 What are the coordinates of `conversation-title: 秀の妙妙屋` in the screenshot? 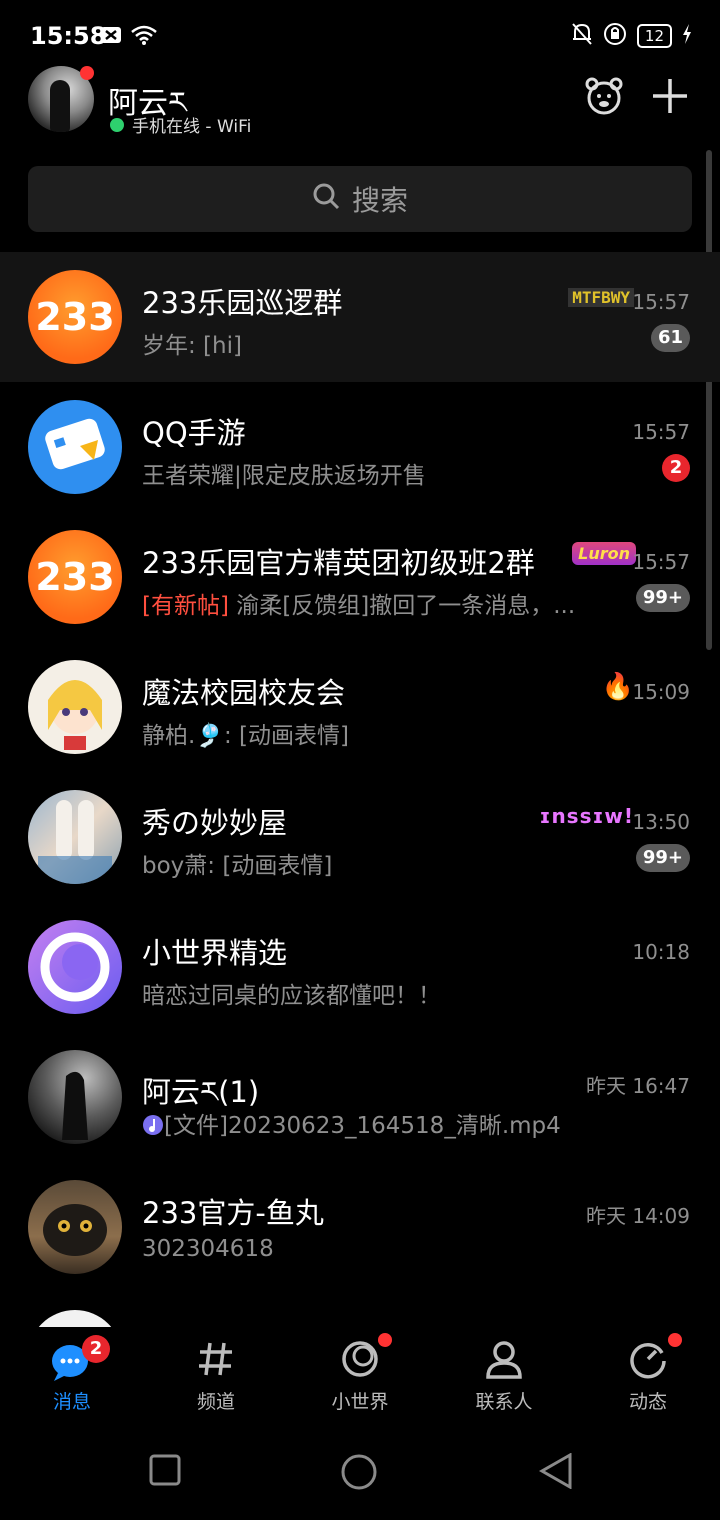 It's located at (215, 823).